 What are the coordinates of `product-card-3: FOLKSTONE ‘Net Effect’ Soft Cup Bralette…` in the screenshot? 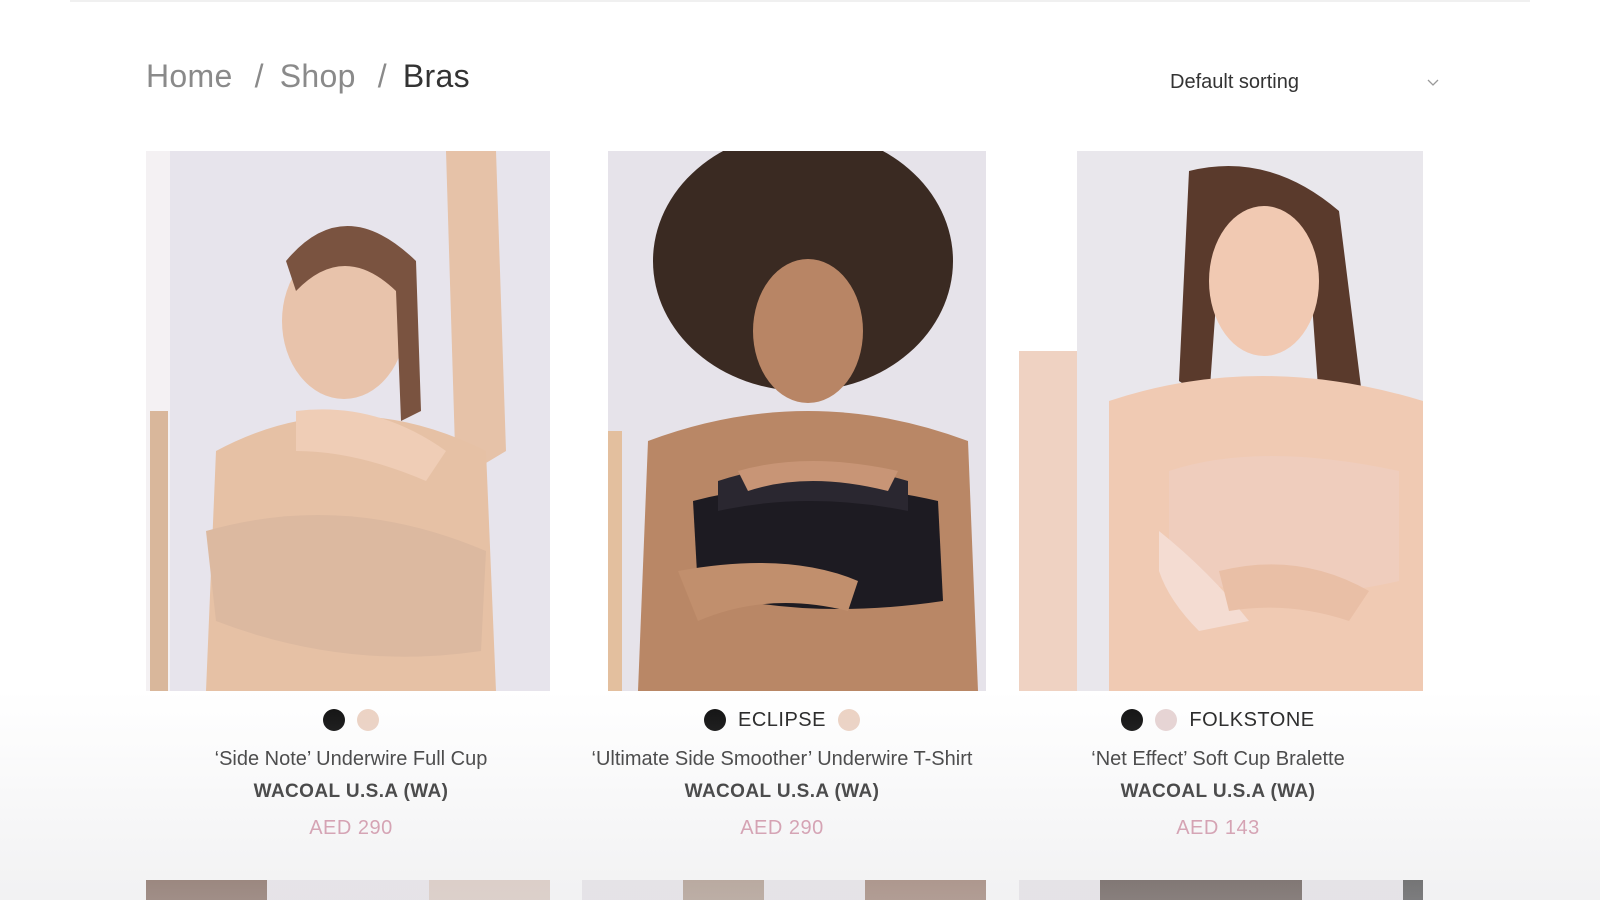 It's located at (1218, 770).